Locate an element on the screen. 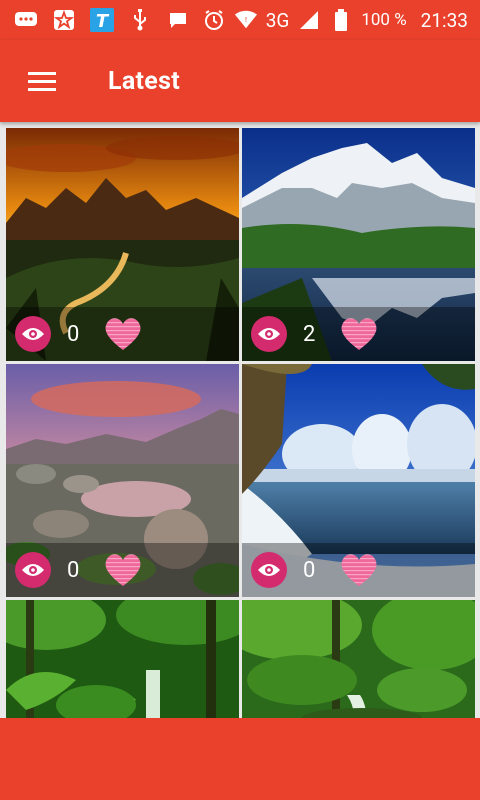 The width and height of the screenshot is (480, 800). system-indicators: ! 3G 100 % 21:33 is located at coordinates (335, 20).